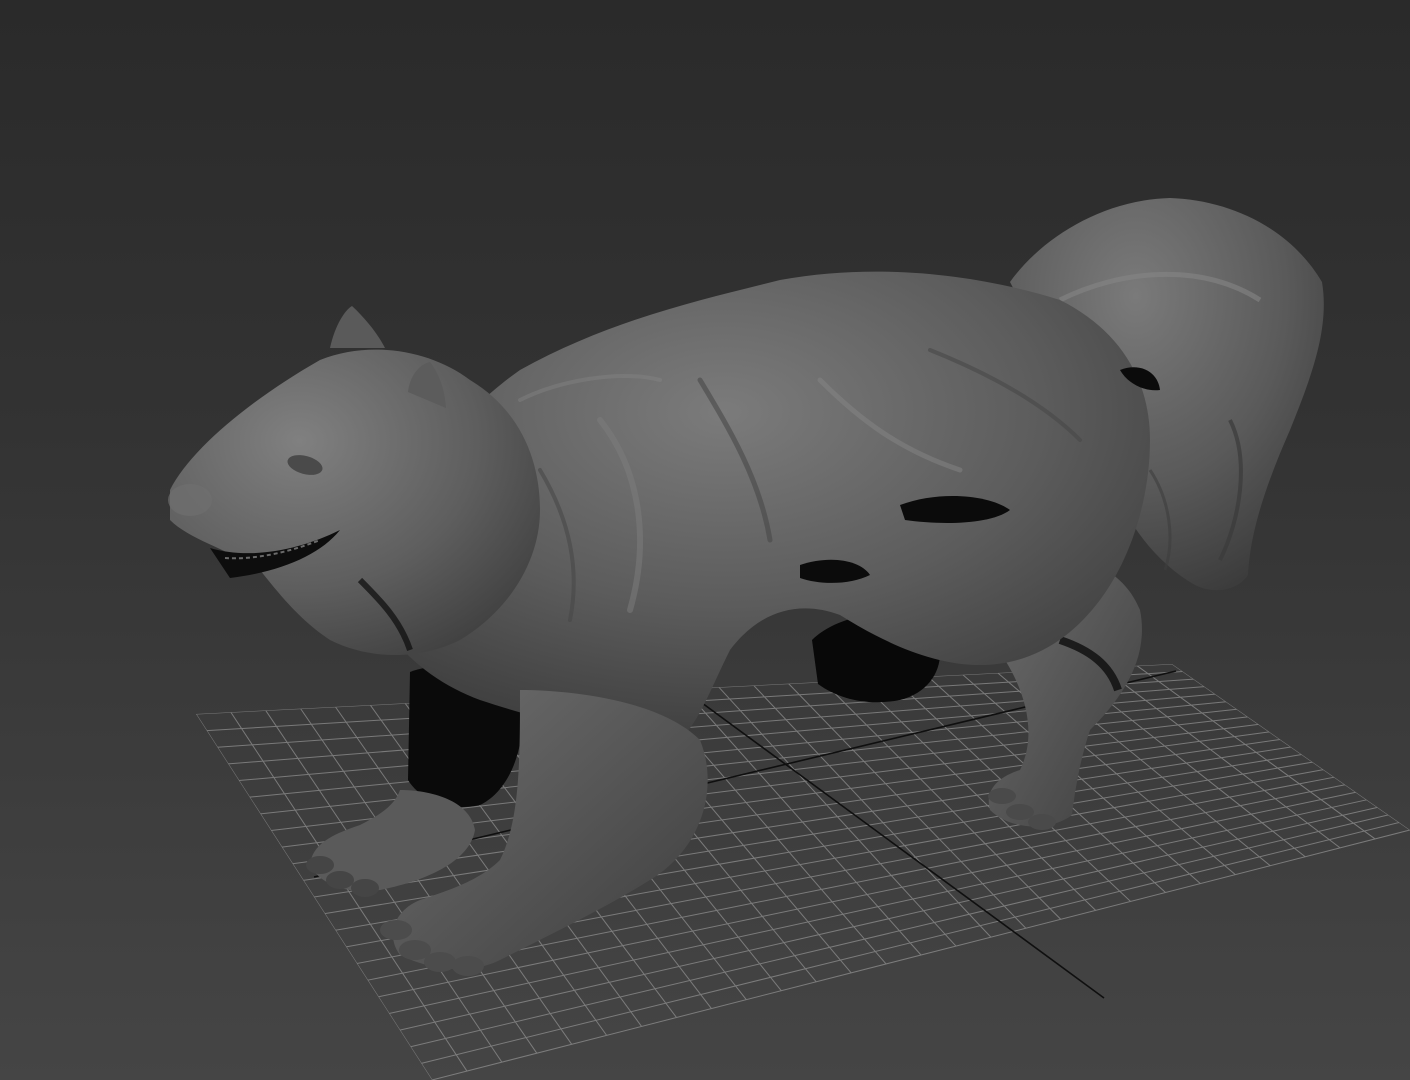 The width and height of the screenshot is (1410, 1080). Describe the element at coordinates (354, 480) in the screenshot. I see `model-head` at that location.